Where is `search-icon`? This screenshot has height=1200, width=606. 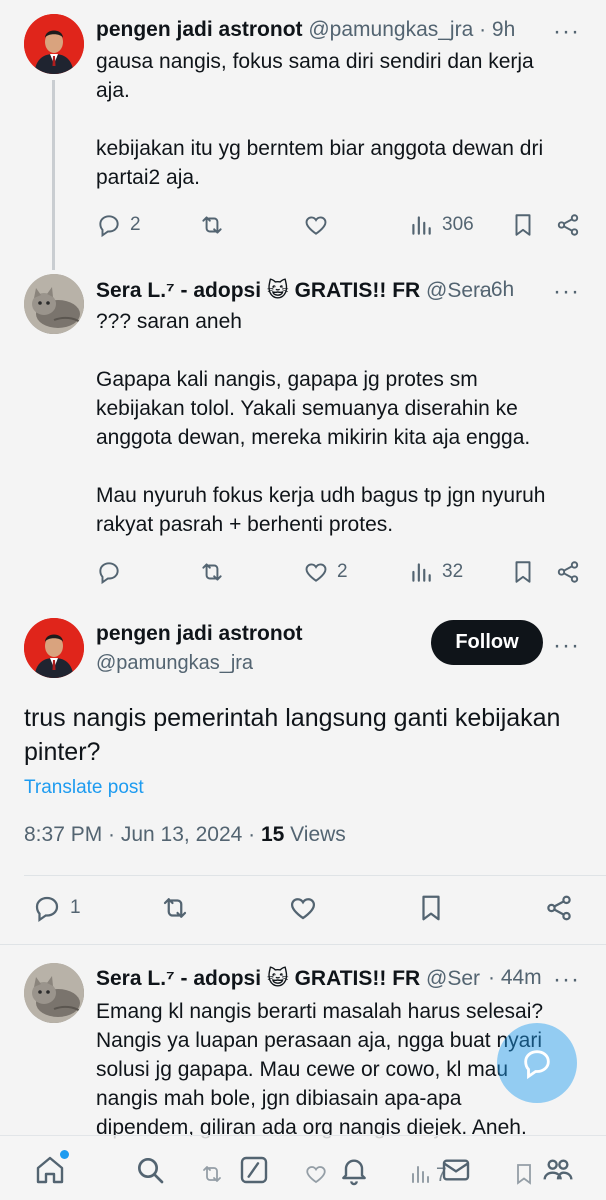 search-icon is located at coordinates (150, 1170).